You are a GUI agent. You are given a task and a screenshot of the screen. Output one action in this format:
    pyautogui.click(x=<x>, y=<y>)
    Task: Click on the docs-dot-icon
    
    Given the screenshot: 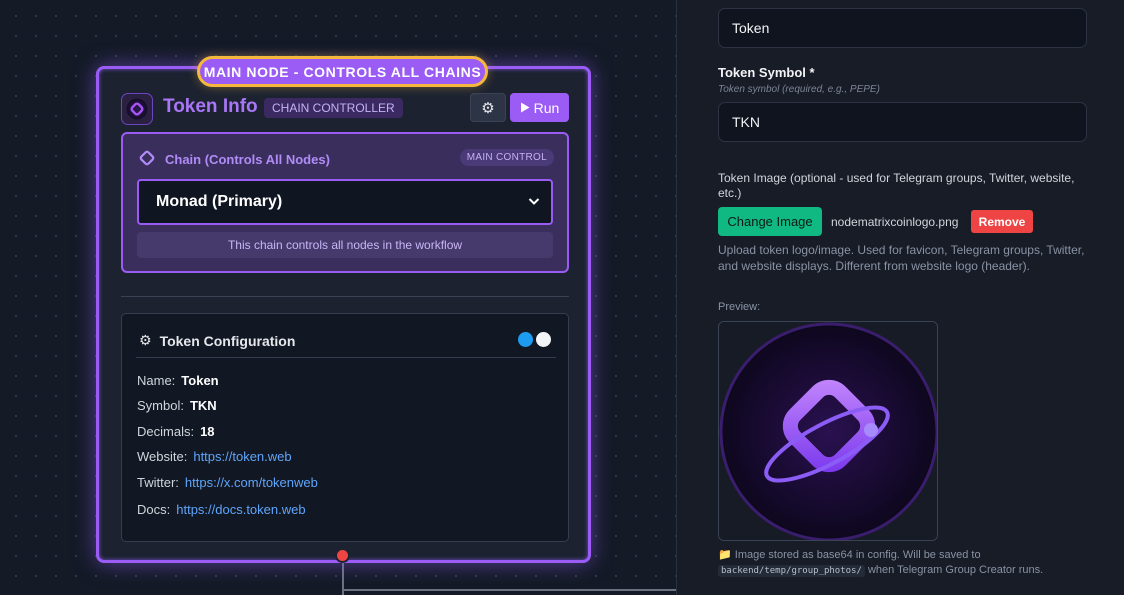 What is the action you would take?
    pyautogui.click(x=543, y=339)
    